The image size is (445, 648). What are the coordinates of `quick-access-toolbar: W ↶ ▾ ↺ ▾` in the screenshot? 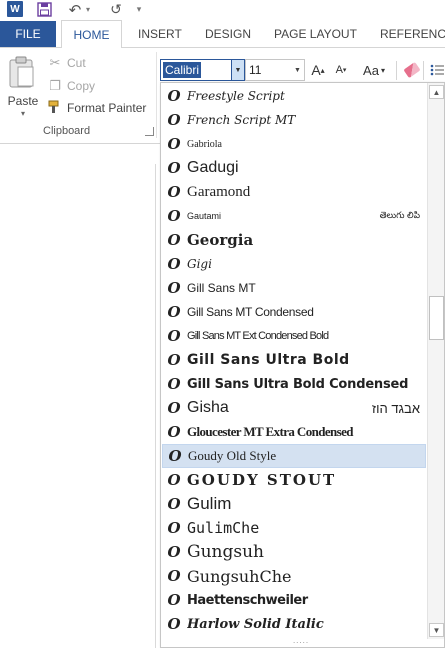 It's located at (222, 10).